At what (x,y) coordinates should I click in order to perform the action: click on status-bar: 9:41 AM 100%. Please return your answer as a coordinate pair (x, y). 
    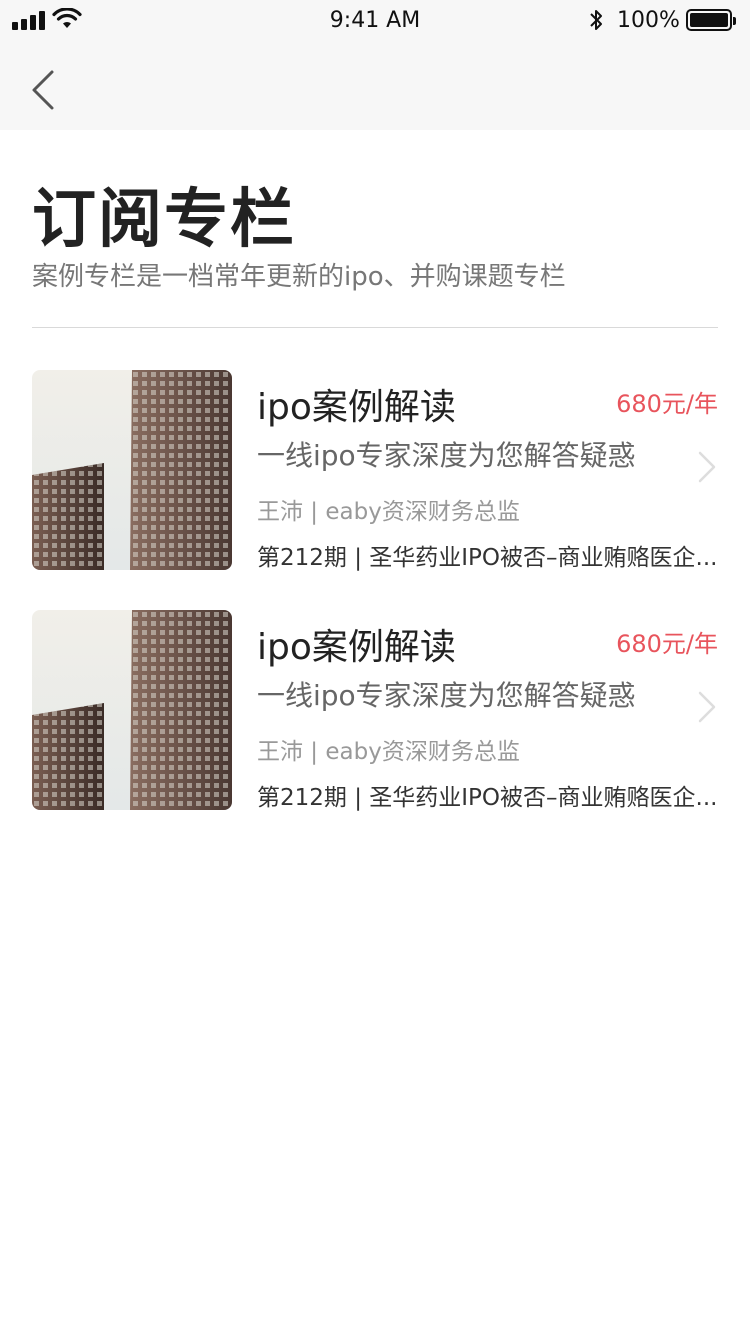
    Looking at the image, I should click on (375, 22).